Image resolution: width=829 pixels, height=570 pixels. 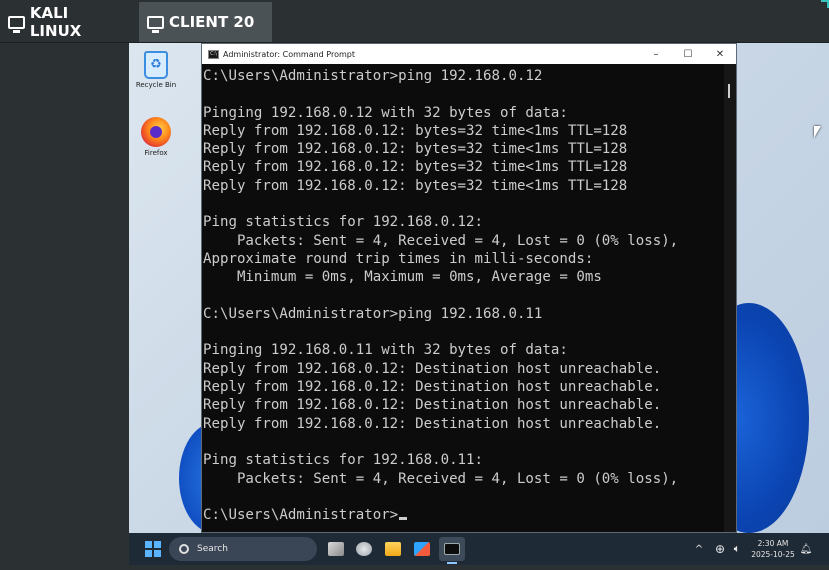 What do you see at coordinates (656, 54) in the screenshot?
I see `minimize-button: –` at bounding box center [656, 54].